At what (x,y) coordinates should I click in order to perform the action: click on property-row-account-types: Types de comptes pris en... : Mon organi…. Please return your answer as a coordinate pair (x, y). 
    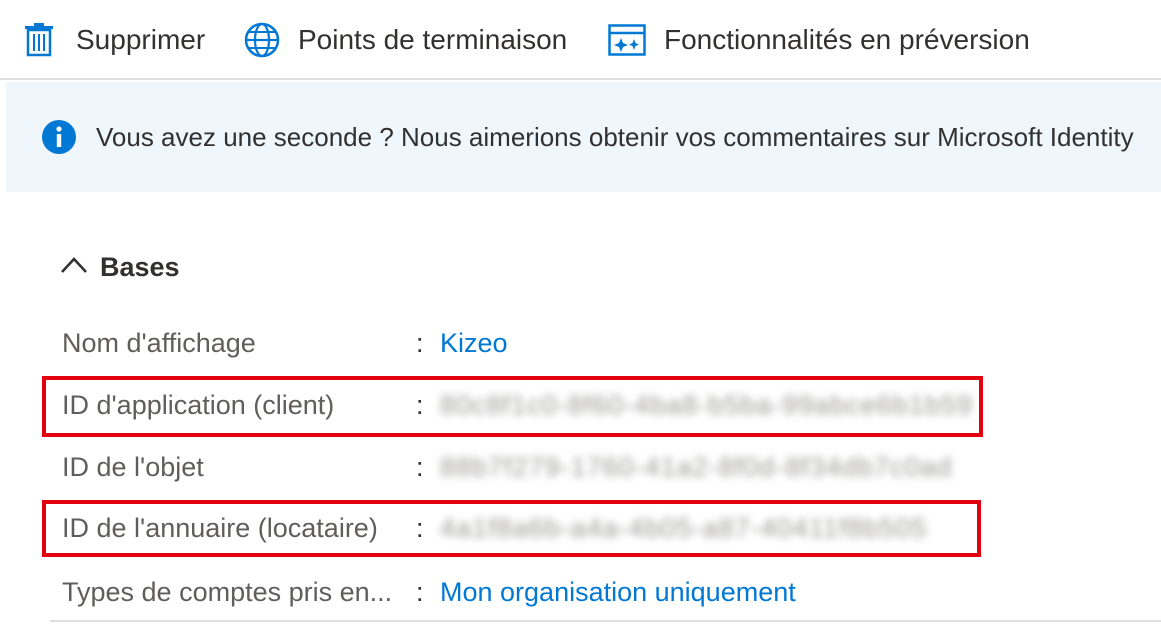
    Looking at the image, I should click on (562, 593).